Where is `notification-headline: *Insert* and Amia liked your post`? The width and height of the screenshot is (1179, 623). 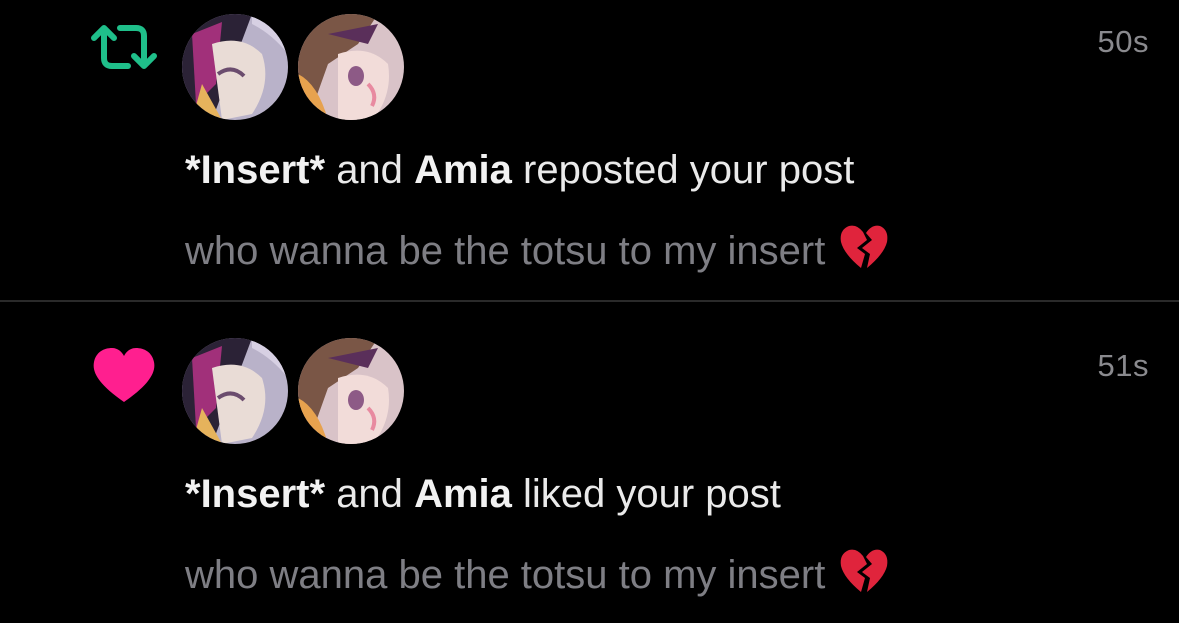 notification-headline: *Insert* and Amia liked your post is located at coordinates (483, 494).